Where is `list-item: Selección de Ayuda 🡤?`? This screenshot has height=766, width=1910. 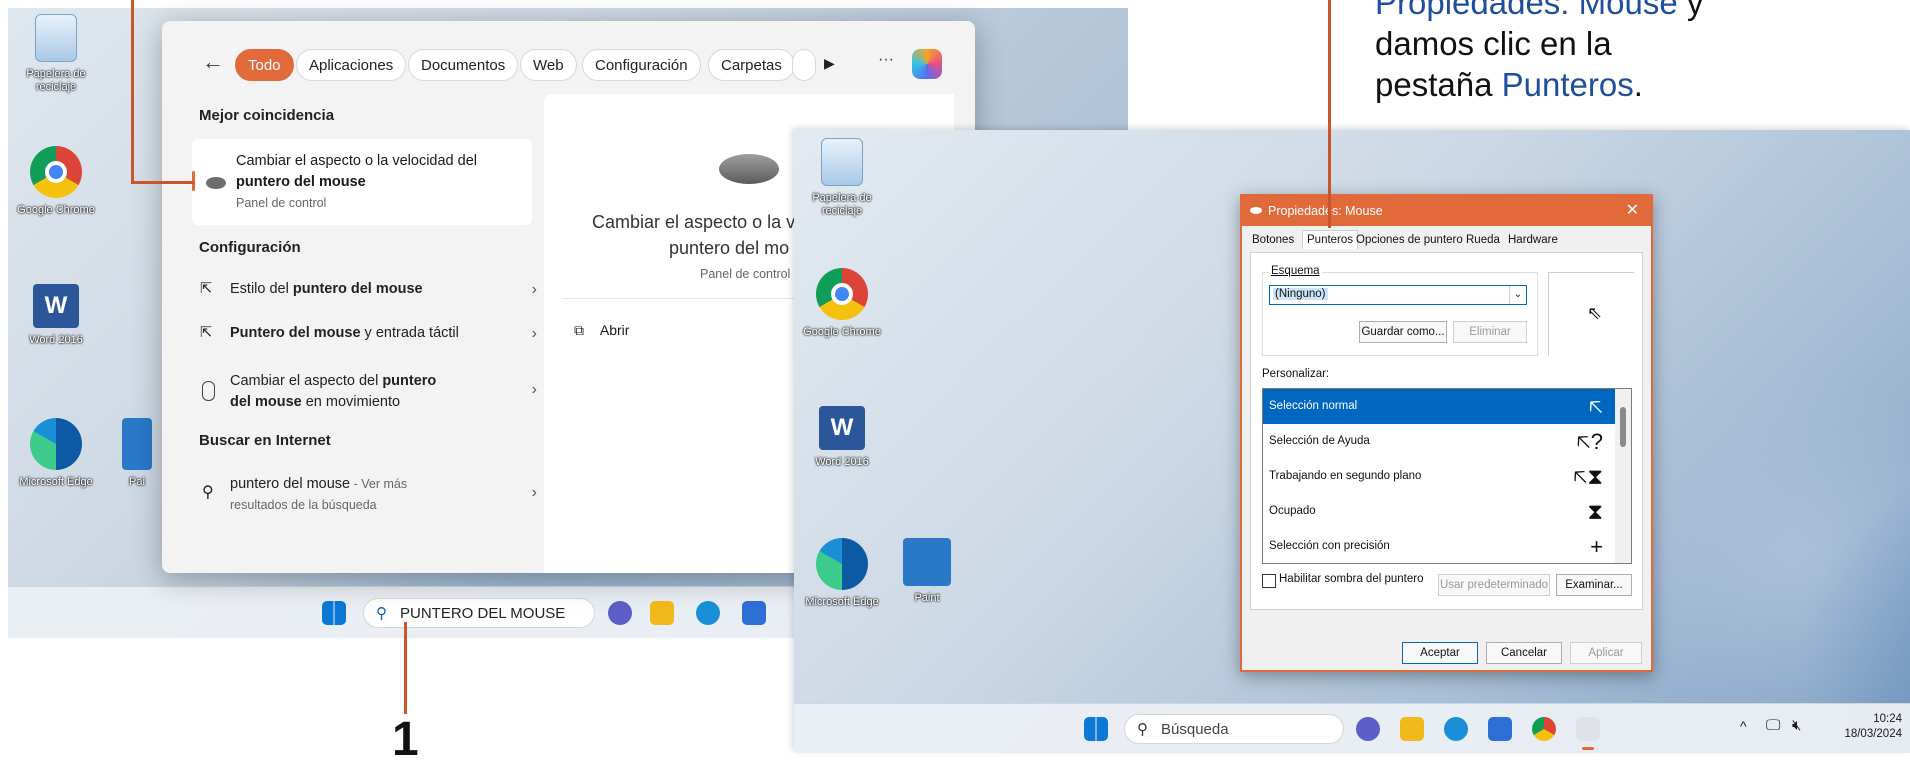
list-item: Selección de Ayuda 🡤? is located at coordinates (1439, 441).